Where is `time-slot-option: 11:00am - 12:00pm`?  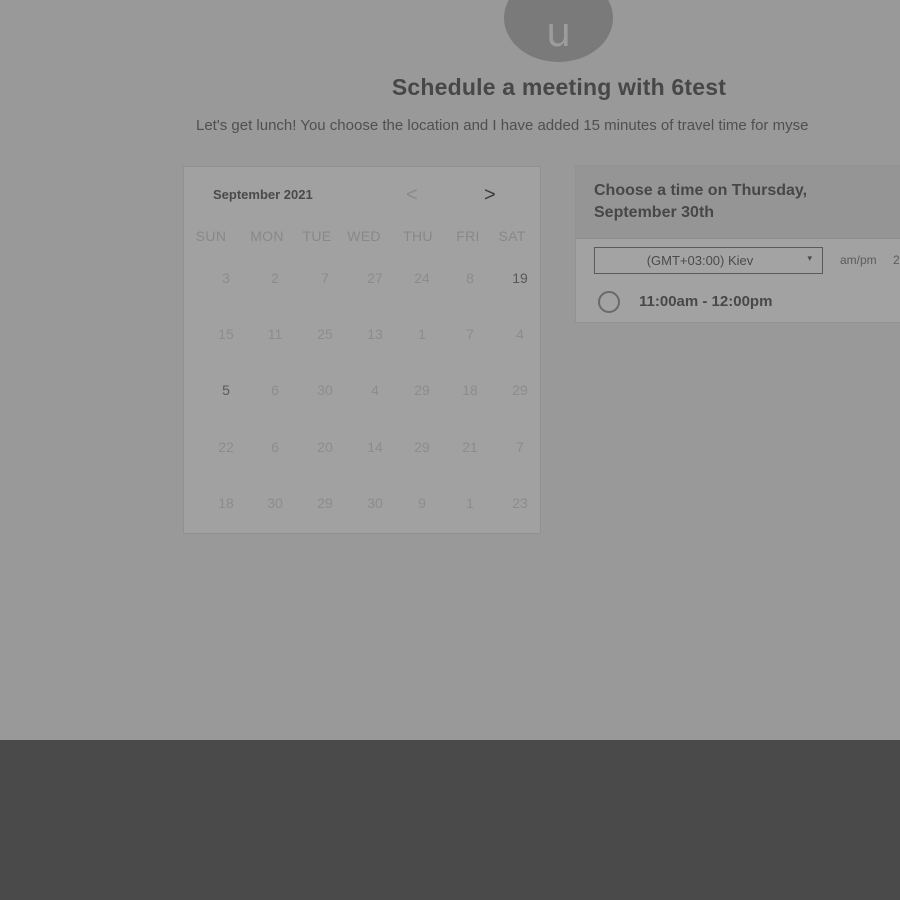
time-slot-option: 11:00am - 12:00pm is located at coordinates (746, 302).